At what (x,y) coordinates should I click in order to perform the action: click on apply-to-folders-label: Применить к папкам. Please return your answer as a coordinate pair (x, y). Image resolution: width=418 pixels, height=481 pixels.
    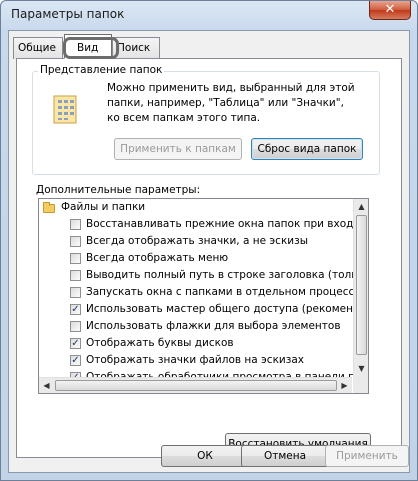
    Looking at the image, I should click on (178, 149).